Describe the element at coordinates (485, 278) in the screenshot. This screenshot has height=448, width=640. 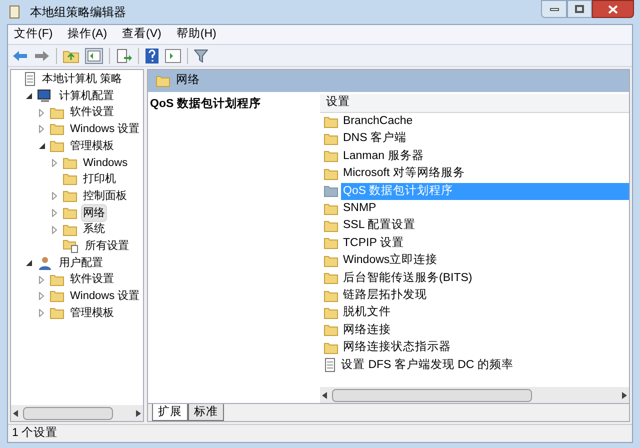
I see `list-item: 后台智能传送服务(BITS)` at that location.